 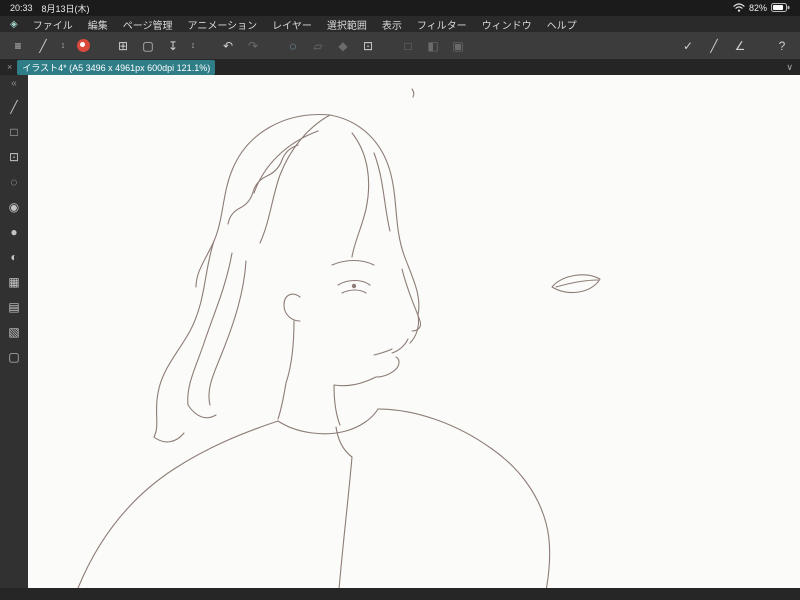 What do you see at coordinates (253, 46) in the screenshot?
I see `redo-icon: ↷` at bounding box center [253, 46].